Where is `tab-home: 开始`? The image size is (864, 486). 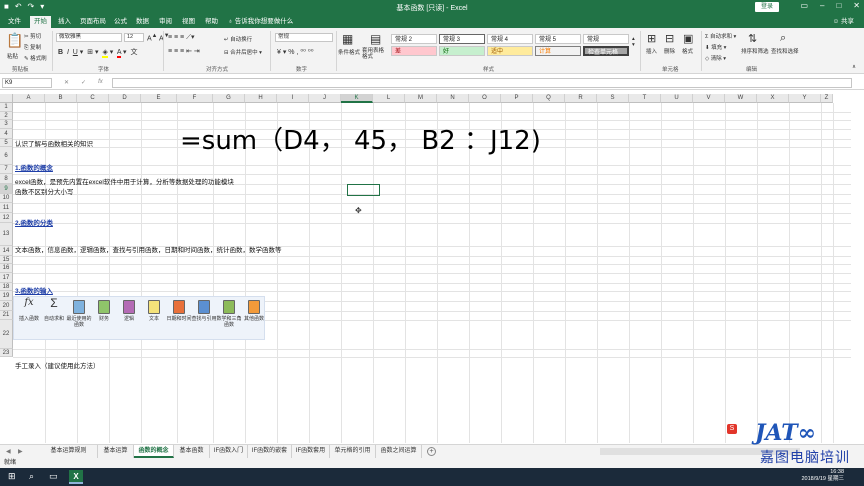 tab-home: 开始 is located at coordinates (40, 22).